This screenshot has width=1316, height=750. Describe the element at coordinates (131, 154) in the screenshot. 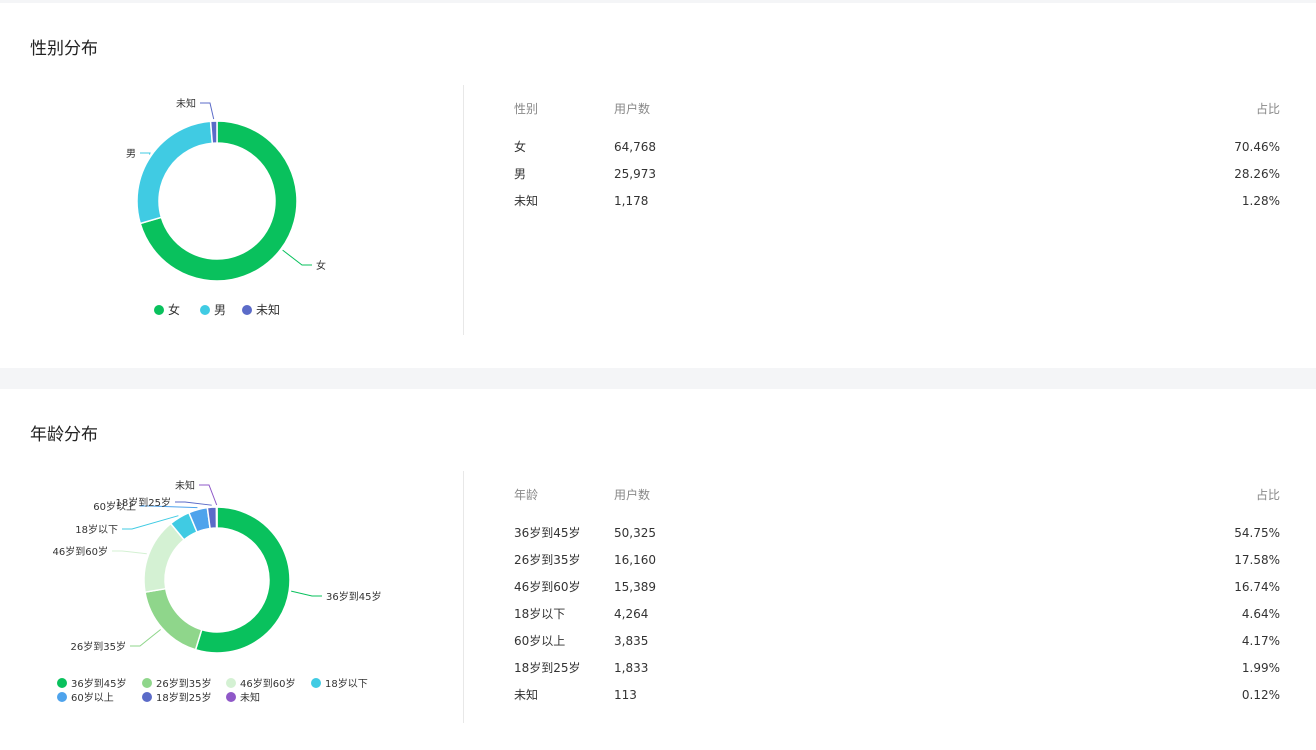

I see `slice-label-1: 男` at that location.